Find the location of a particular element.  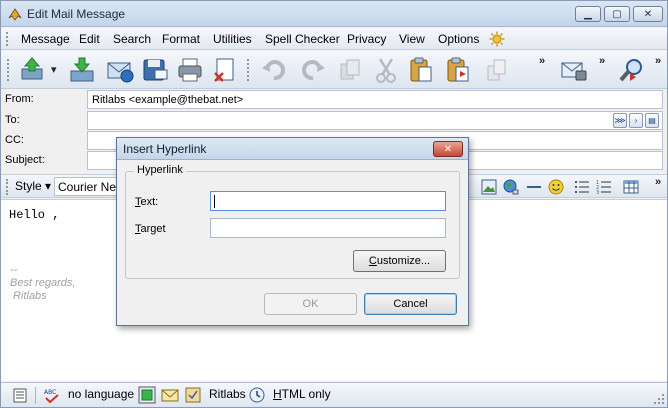

magnifier-icon is located at coordinates (630, 70).